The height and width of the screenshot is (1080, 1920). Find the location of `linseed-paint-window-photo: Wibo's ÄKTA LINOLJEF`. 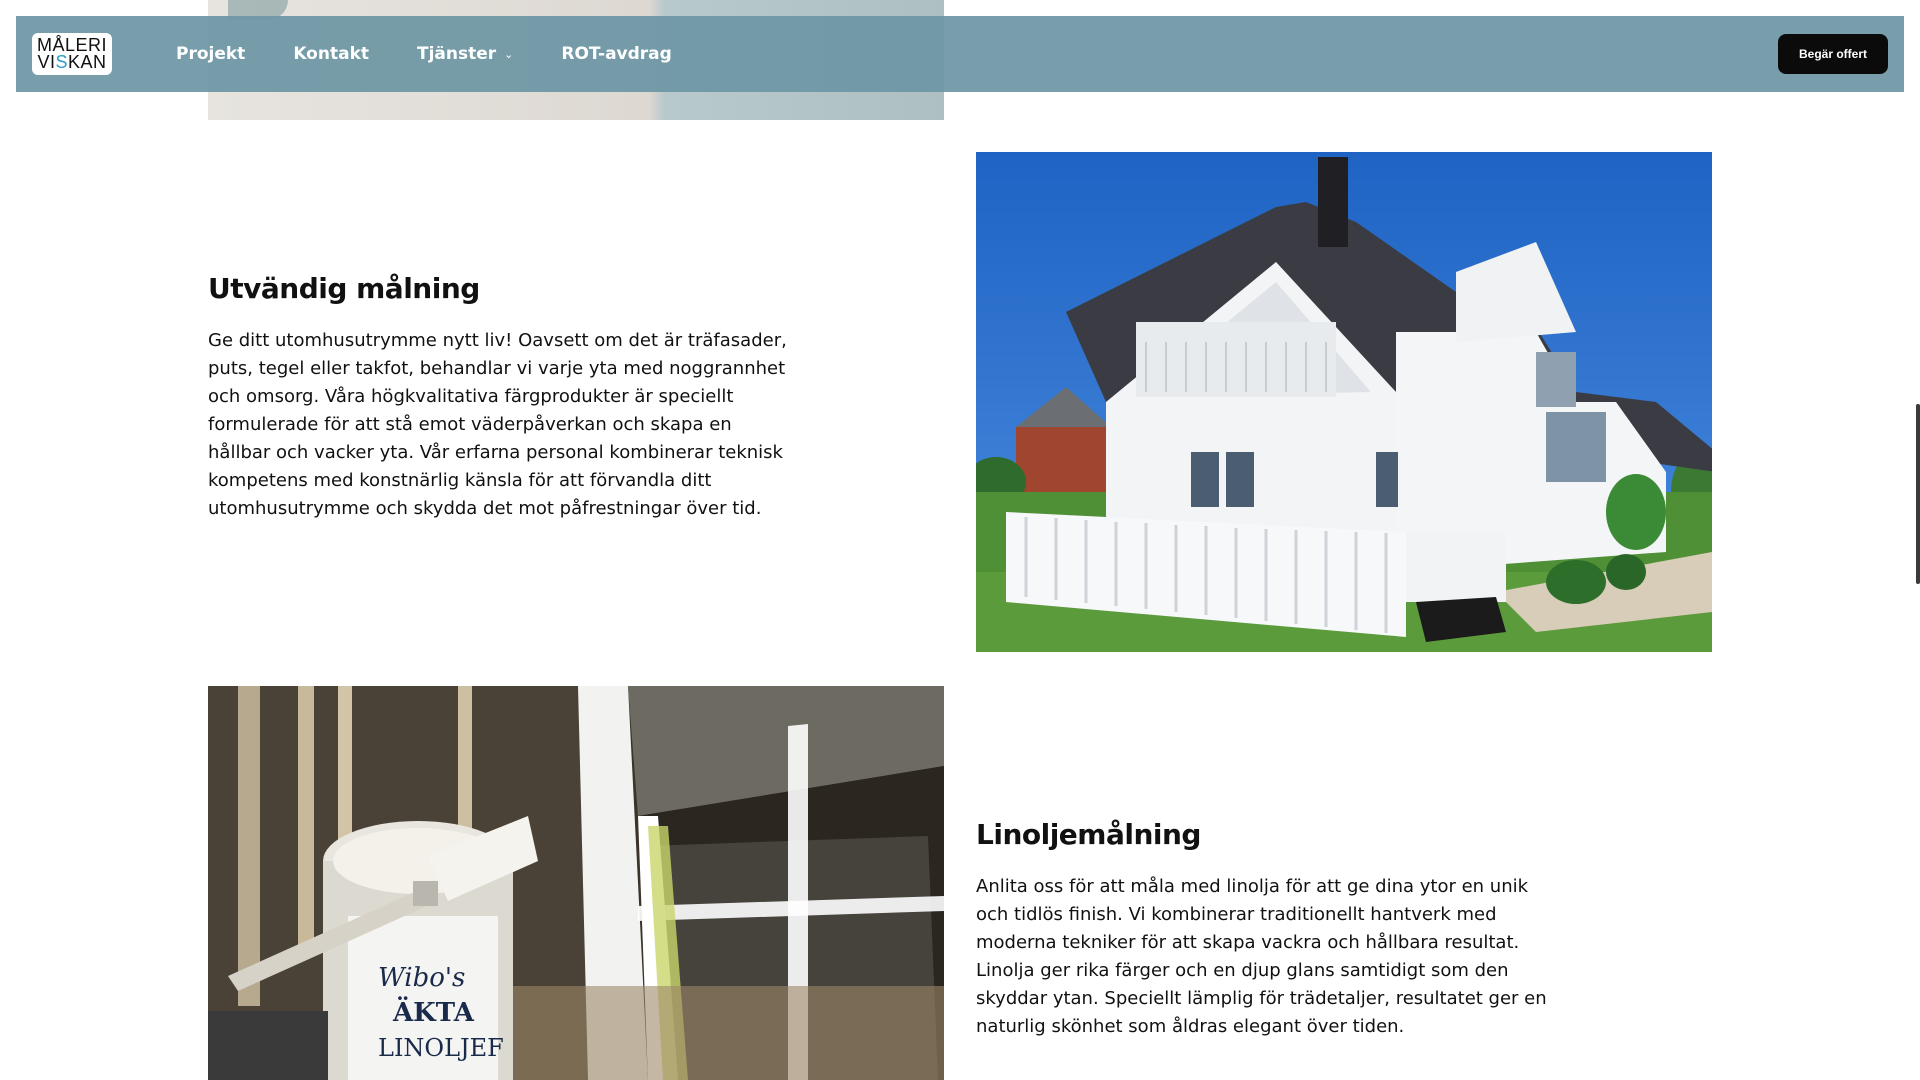

linseed-paint-window-photo: Wibo's ÄKTA LINOLJEF is located at coordinates (576, 883).